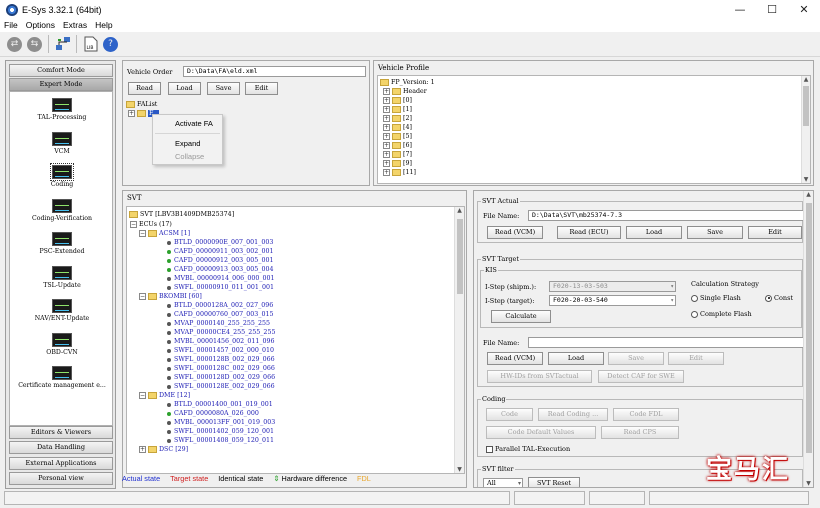 Image resolution: width=820 pixels, height=508 pixels. I want to click on radio-single-flash: Single Flash, so click(716, 298).